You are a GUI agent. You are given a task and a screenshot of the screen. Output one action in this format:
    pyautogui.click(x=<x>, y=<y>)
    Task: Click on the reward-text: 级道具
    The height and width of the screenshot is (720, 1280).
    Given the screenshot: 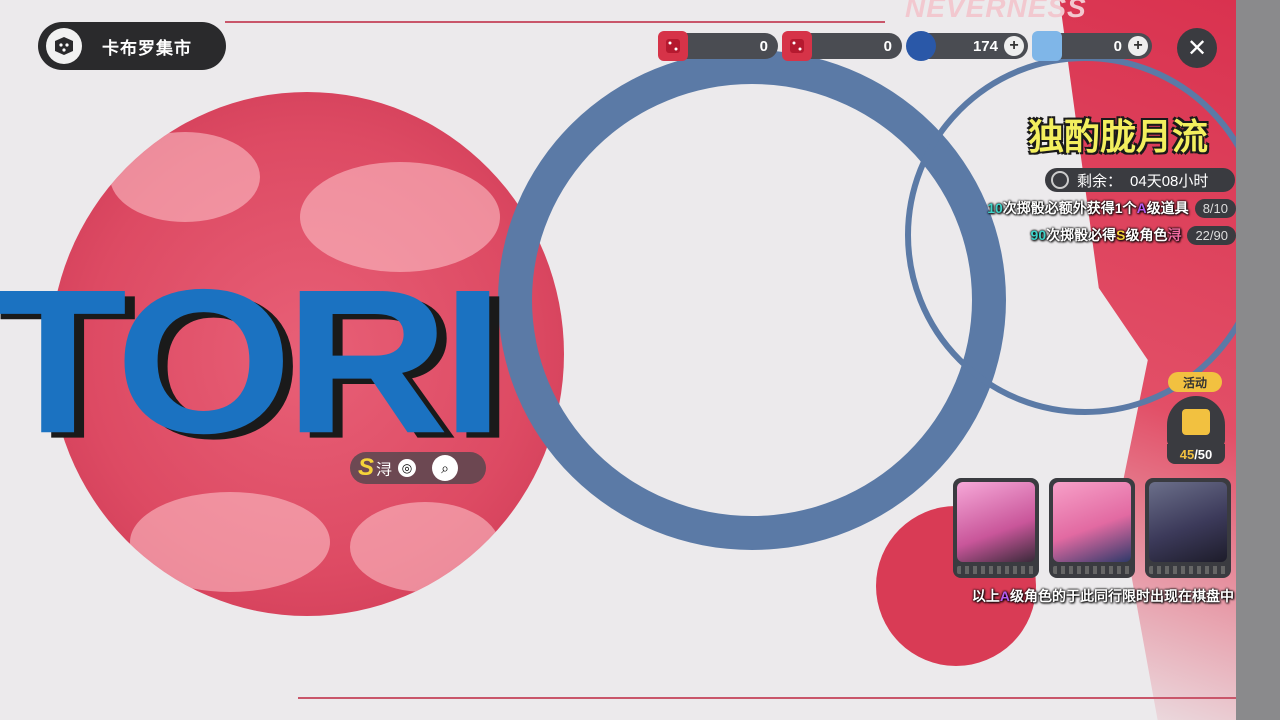 What is the action you would take?
    pyautogui.click(x=1167, y=208)
    